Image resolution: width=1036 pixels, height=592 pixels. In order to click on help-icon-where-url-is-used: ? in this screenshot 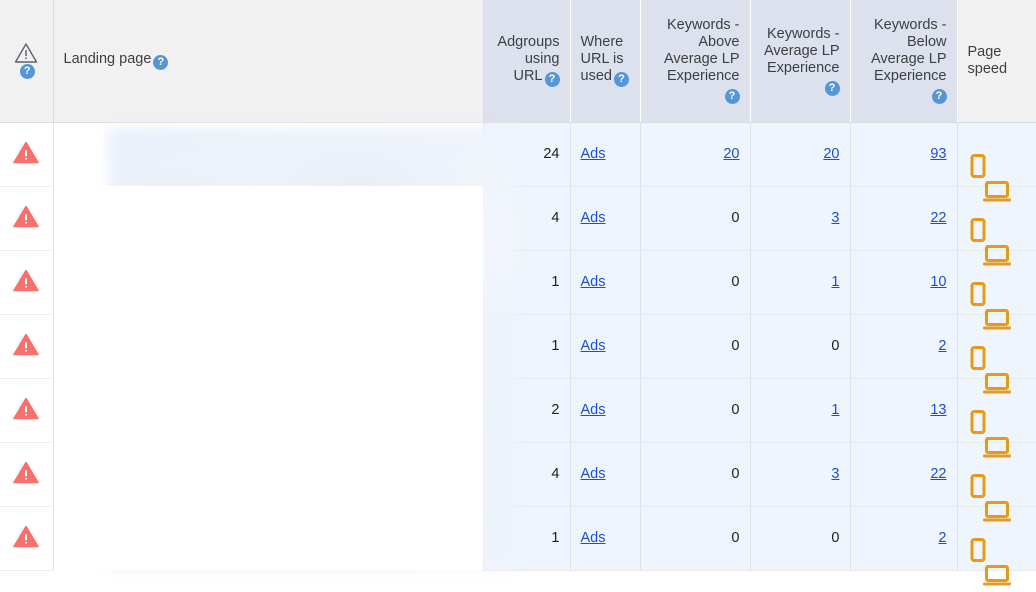, I will do `click(621, 80)`.